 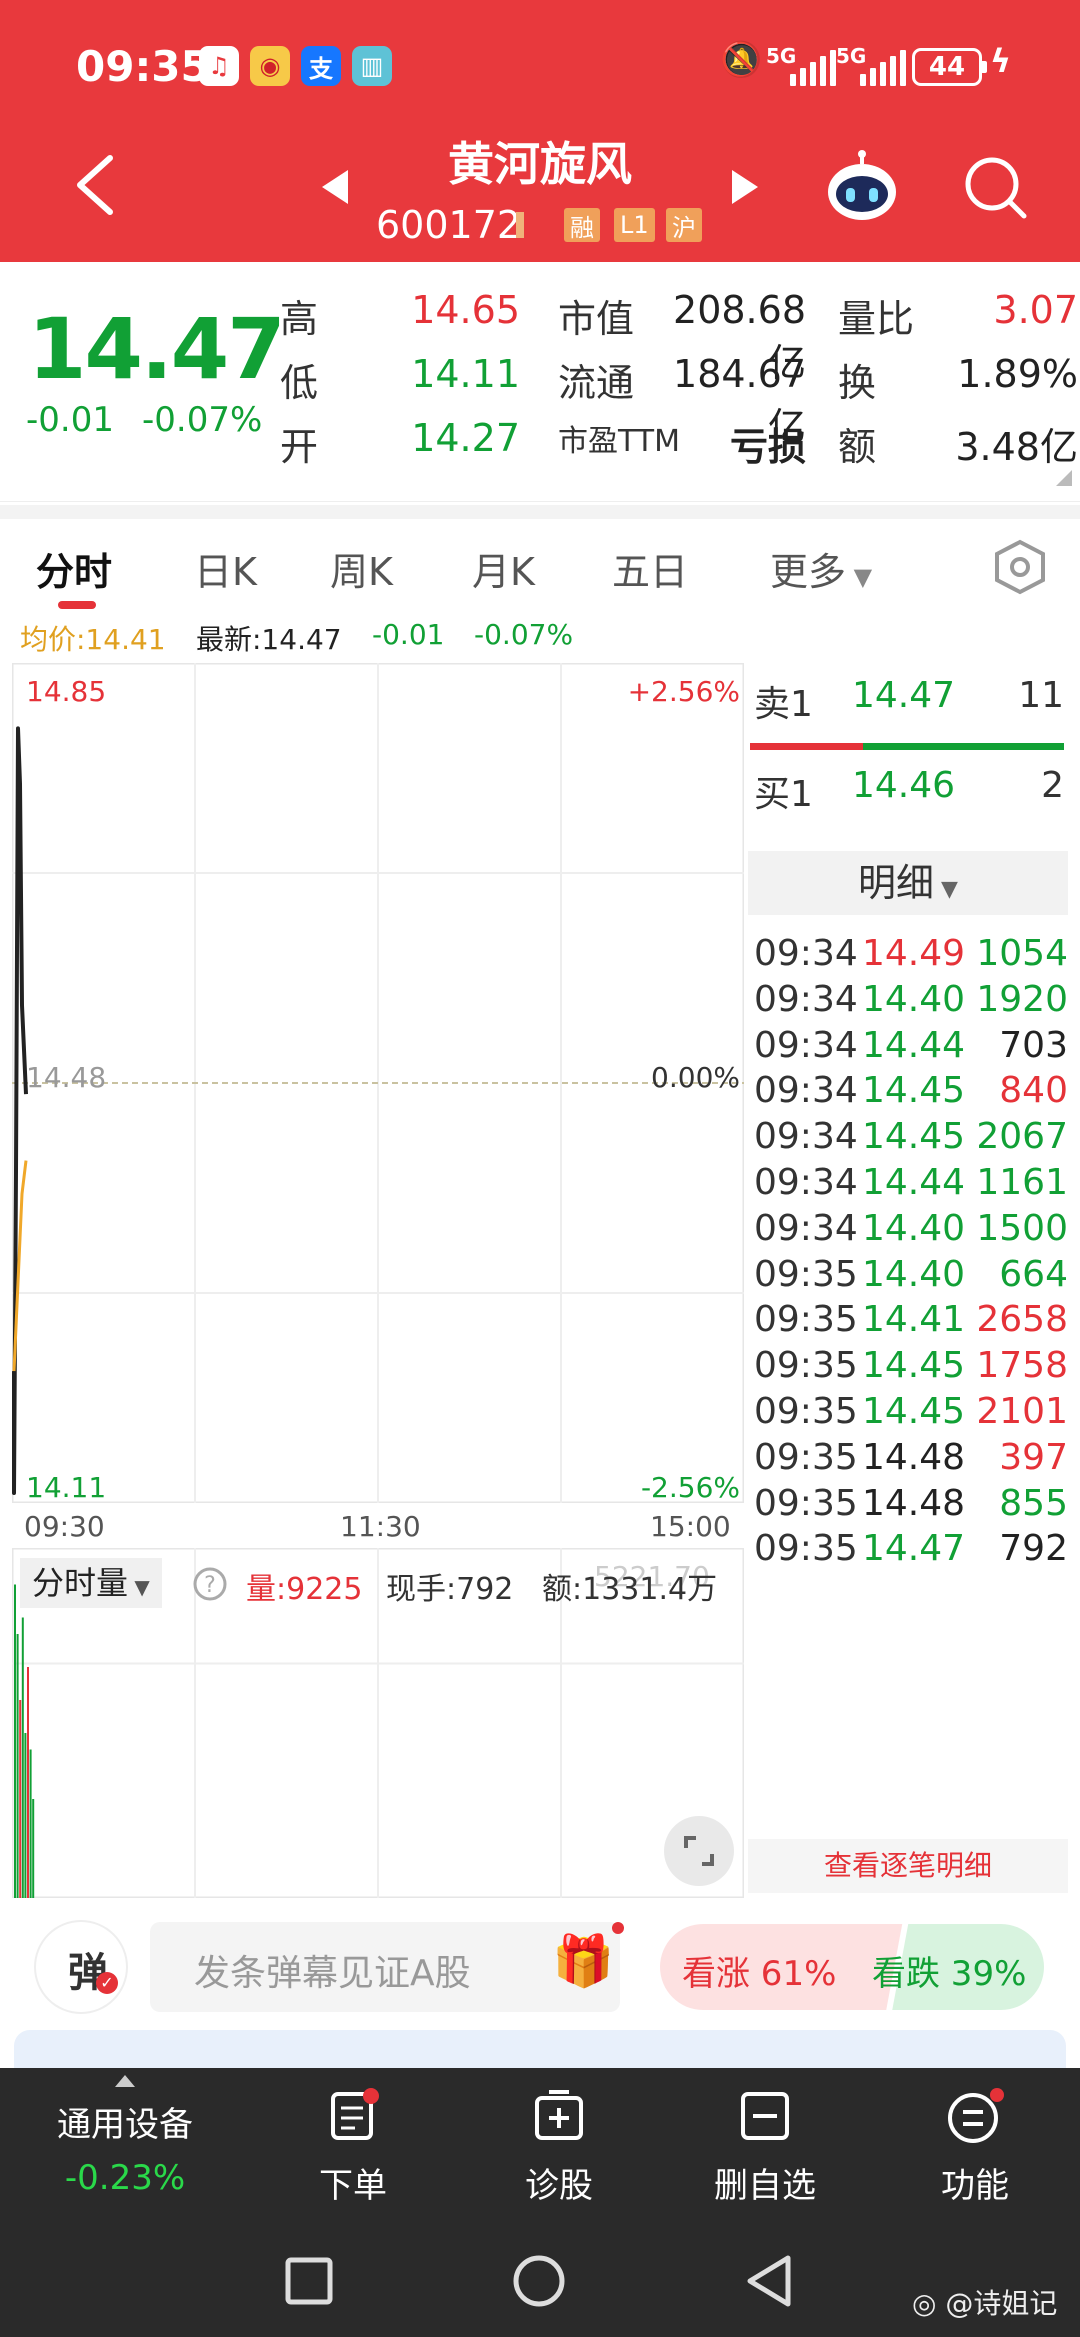 I want to click on trade-row: 09:35 14.40 664, so click(x=911, y=1277).